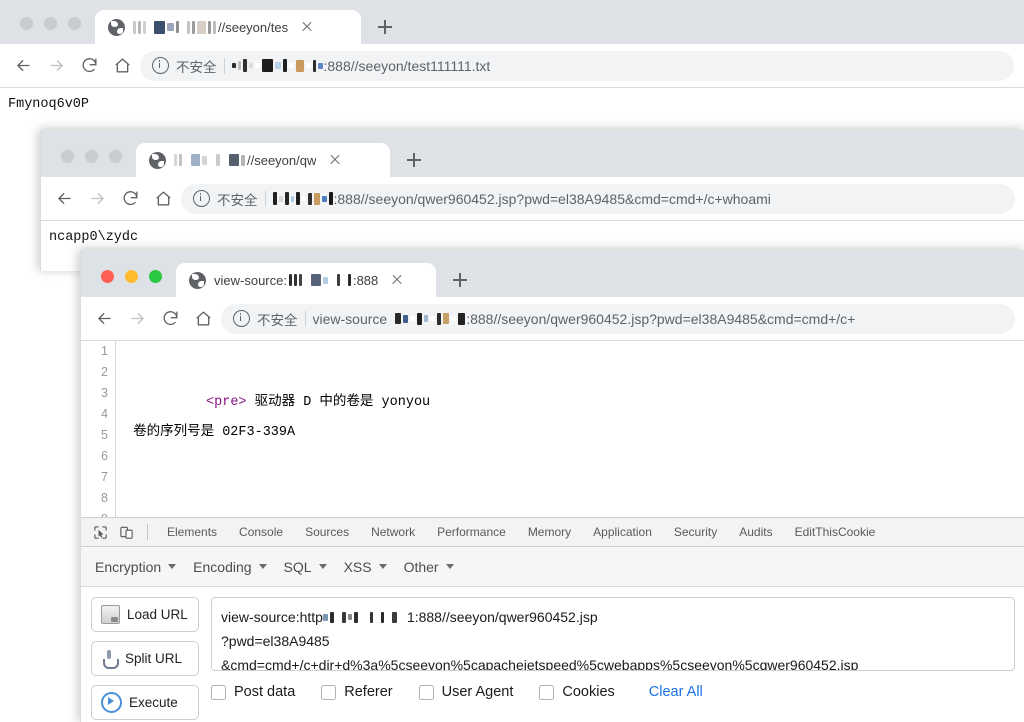 This screenshot has height=722, width=1024. Describe the element at coordinates (549, 532) in the screenshot. I see `devtools-tab-memory: Memory` at that location.